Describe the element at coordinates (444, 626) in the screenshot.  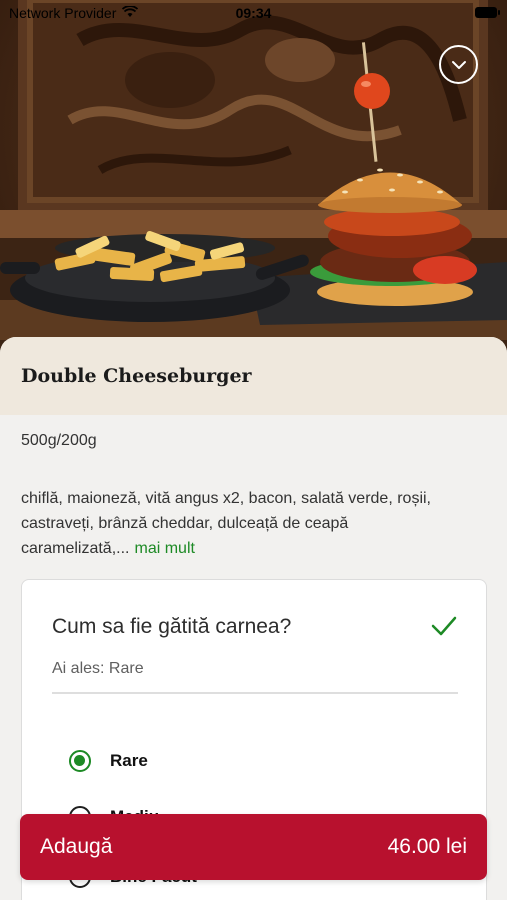
I see `check-icon` at that location.